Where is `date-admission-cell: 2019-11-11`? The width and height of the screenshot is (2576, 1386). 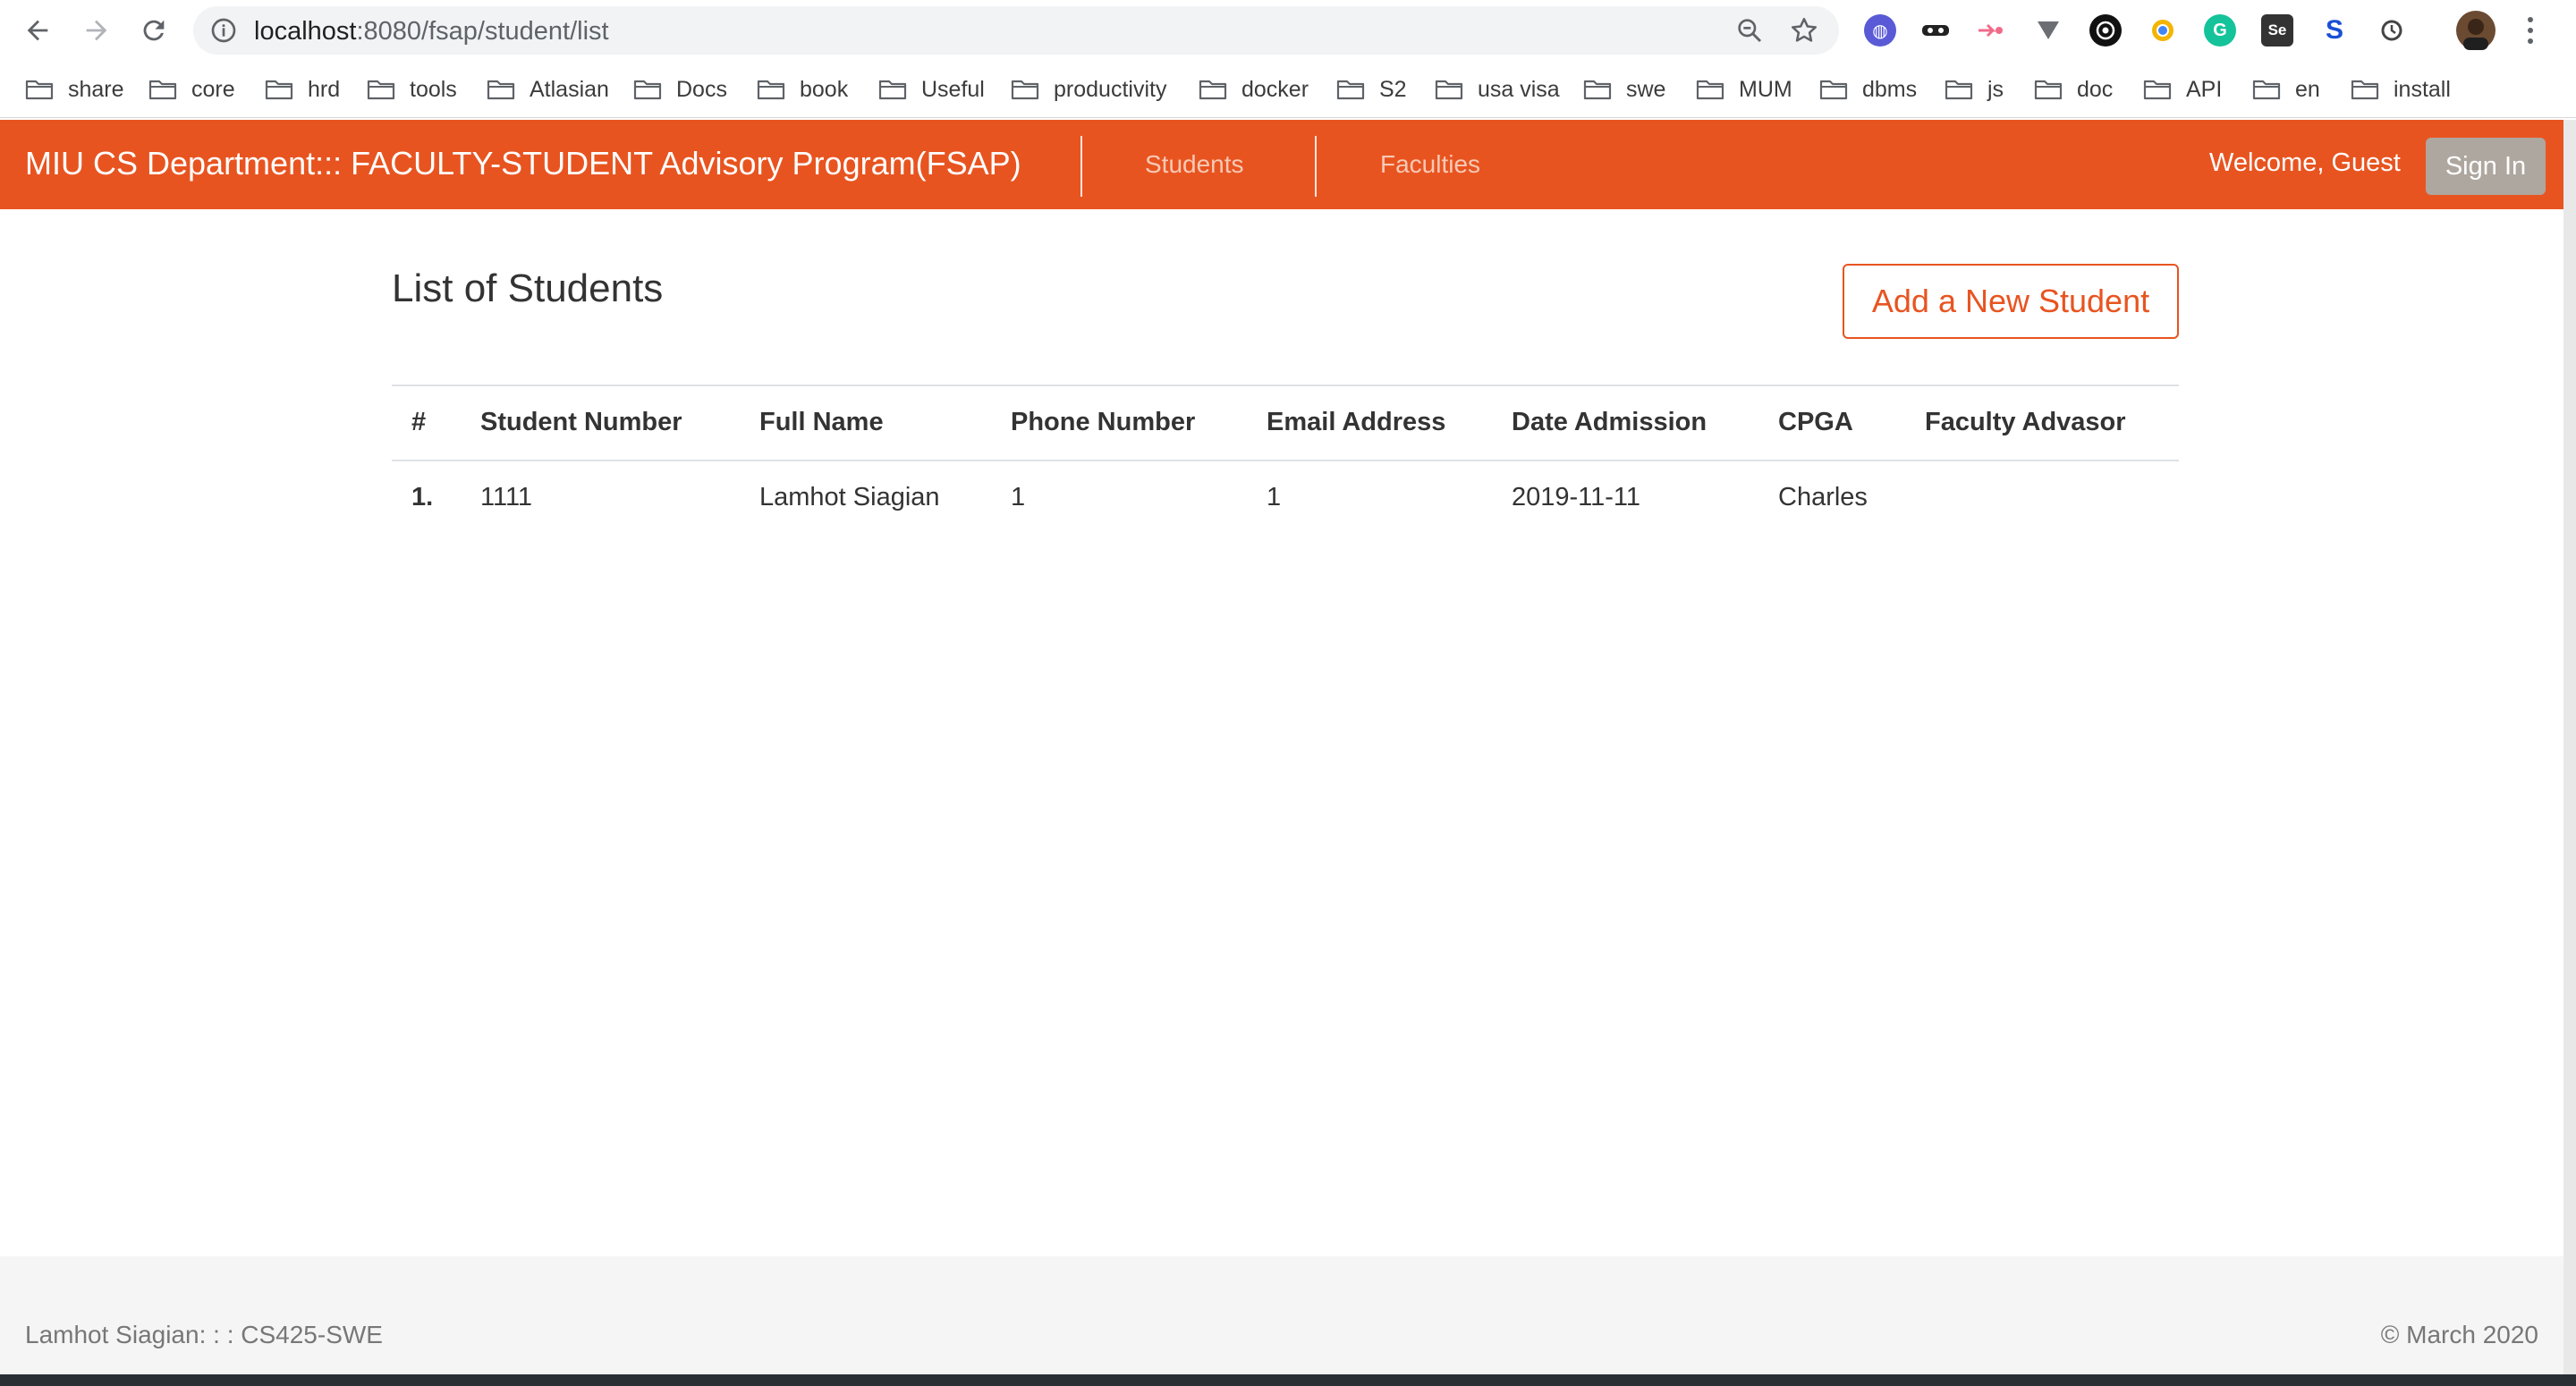
date-admission-cell: 2019-11-11 is located at coordinates (1576, 497).